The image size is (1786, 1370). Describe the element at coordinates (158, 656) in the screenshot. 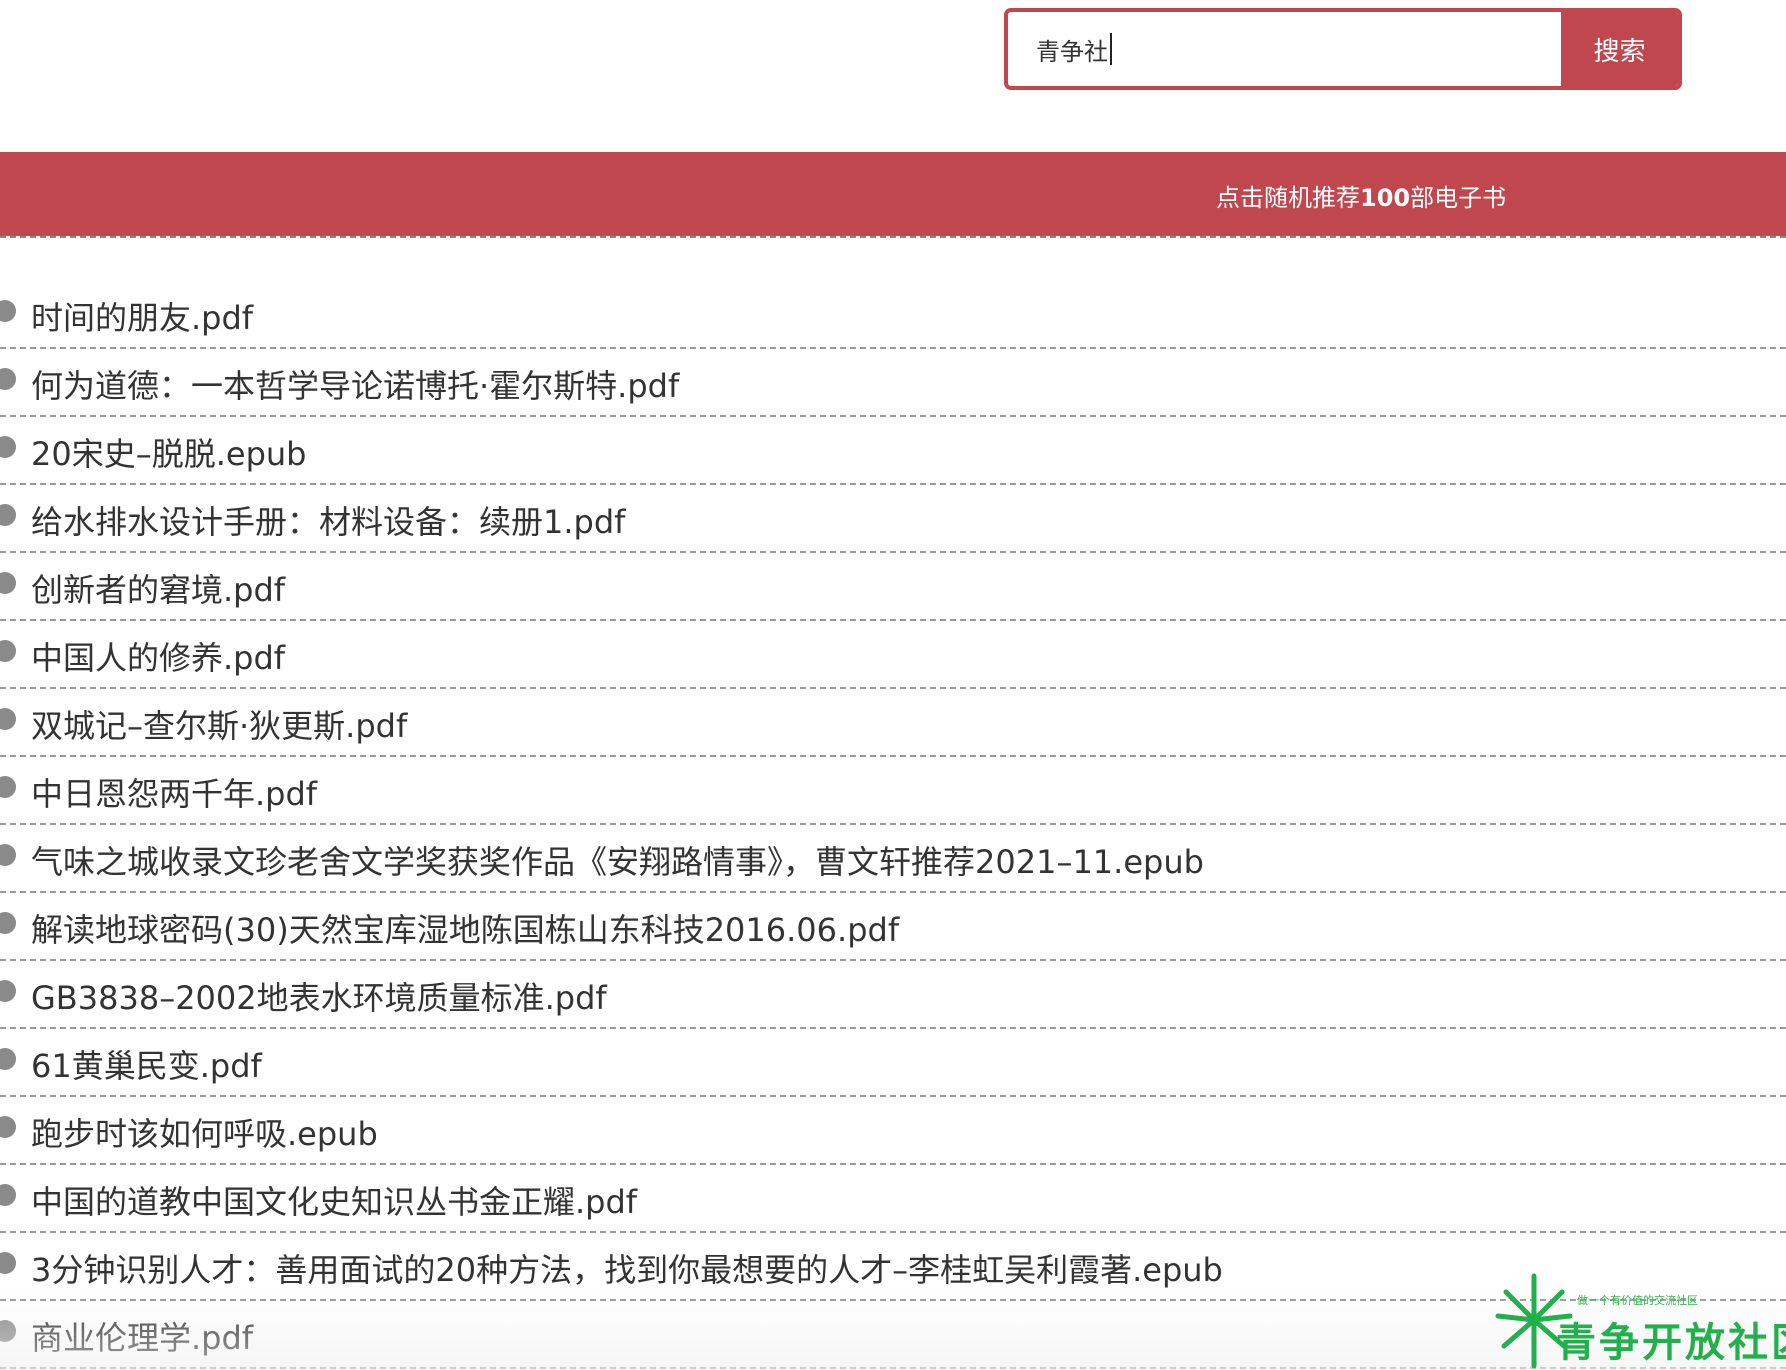

I see `book-link: 中国人的修养.pdf` at that location.